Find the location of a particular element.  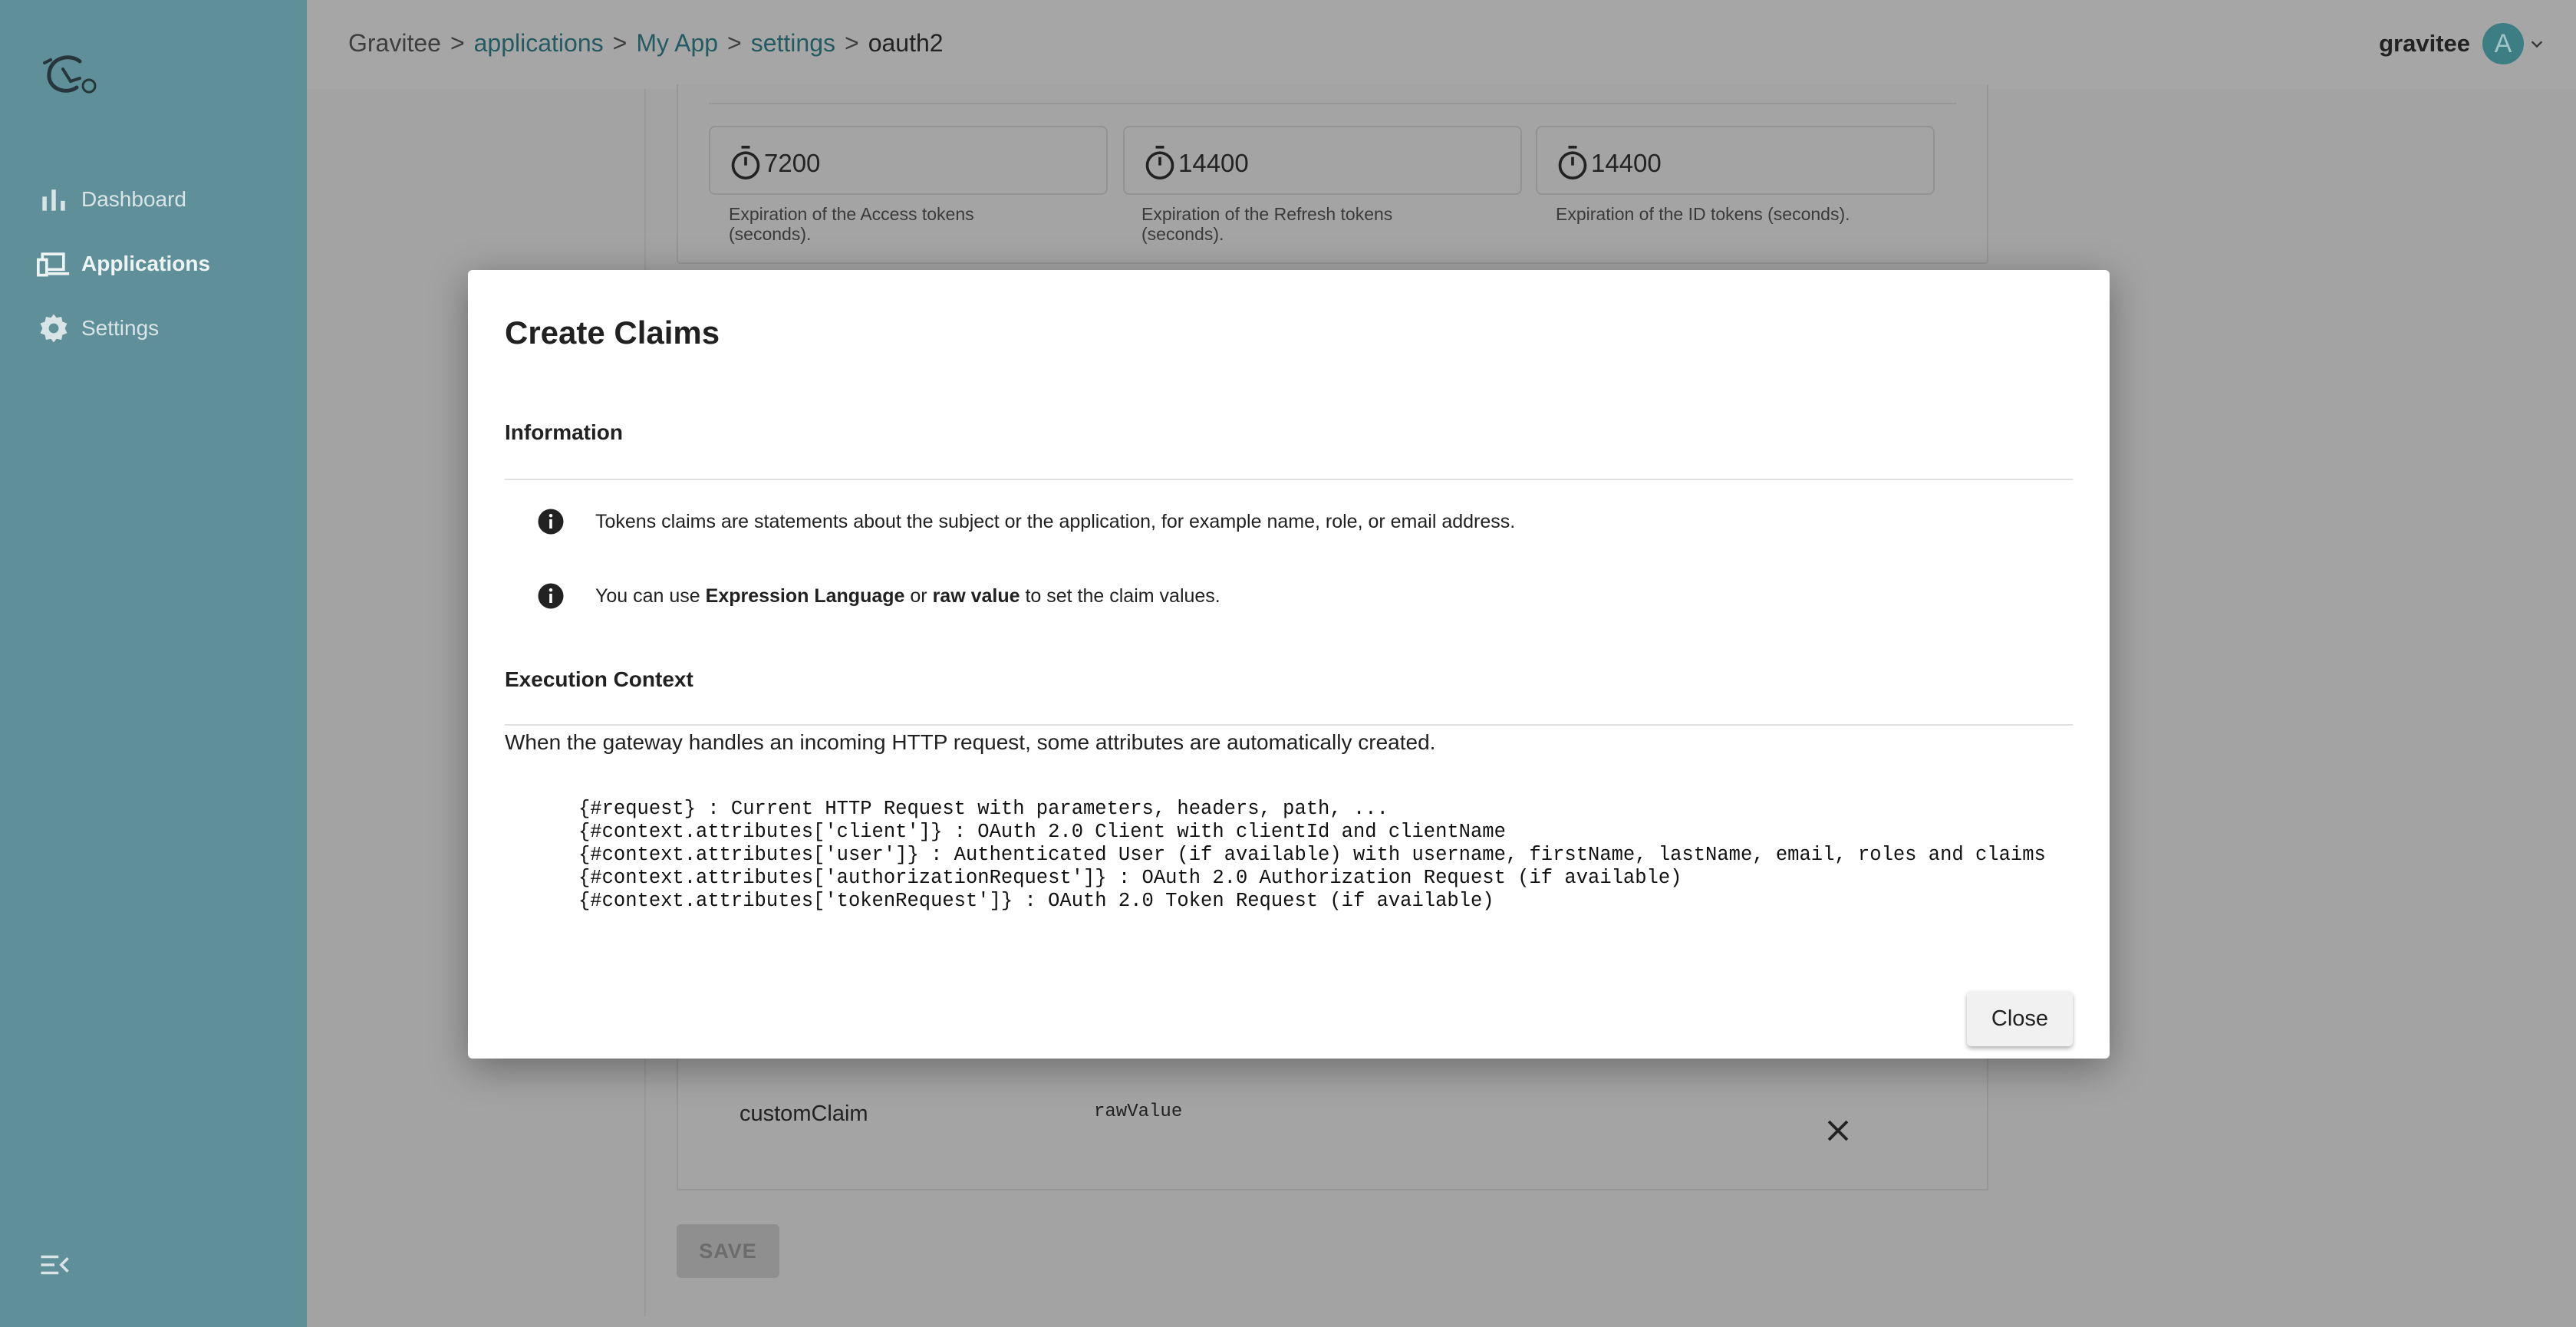

execution-context-heading: Execution Context is located at coordinates (599, 679).